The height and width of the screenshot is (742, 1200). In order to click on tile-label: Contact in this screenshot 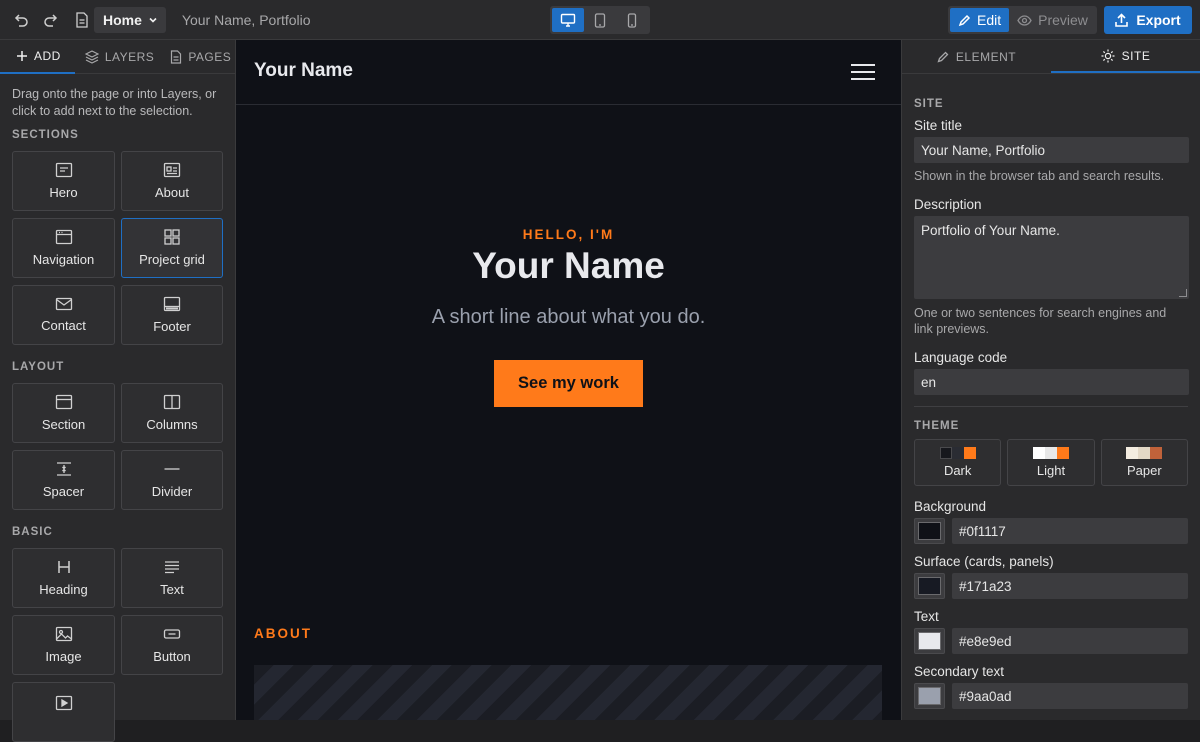, I will do `click(63, 325)`.